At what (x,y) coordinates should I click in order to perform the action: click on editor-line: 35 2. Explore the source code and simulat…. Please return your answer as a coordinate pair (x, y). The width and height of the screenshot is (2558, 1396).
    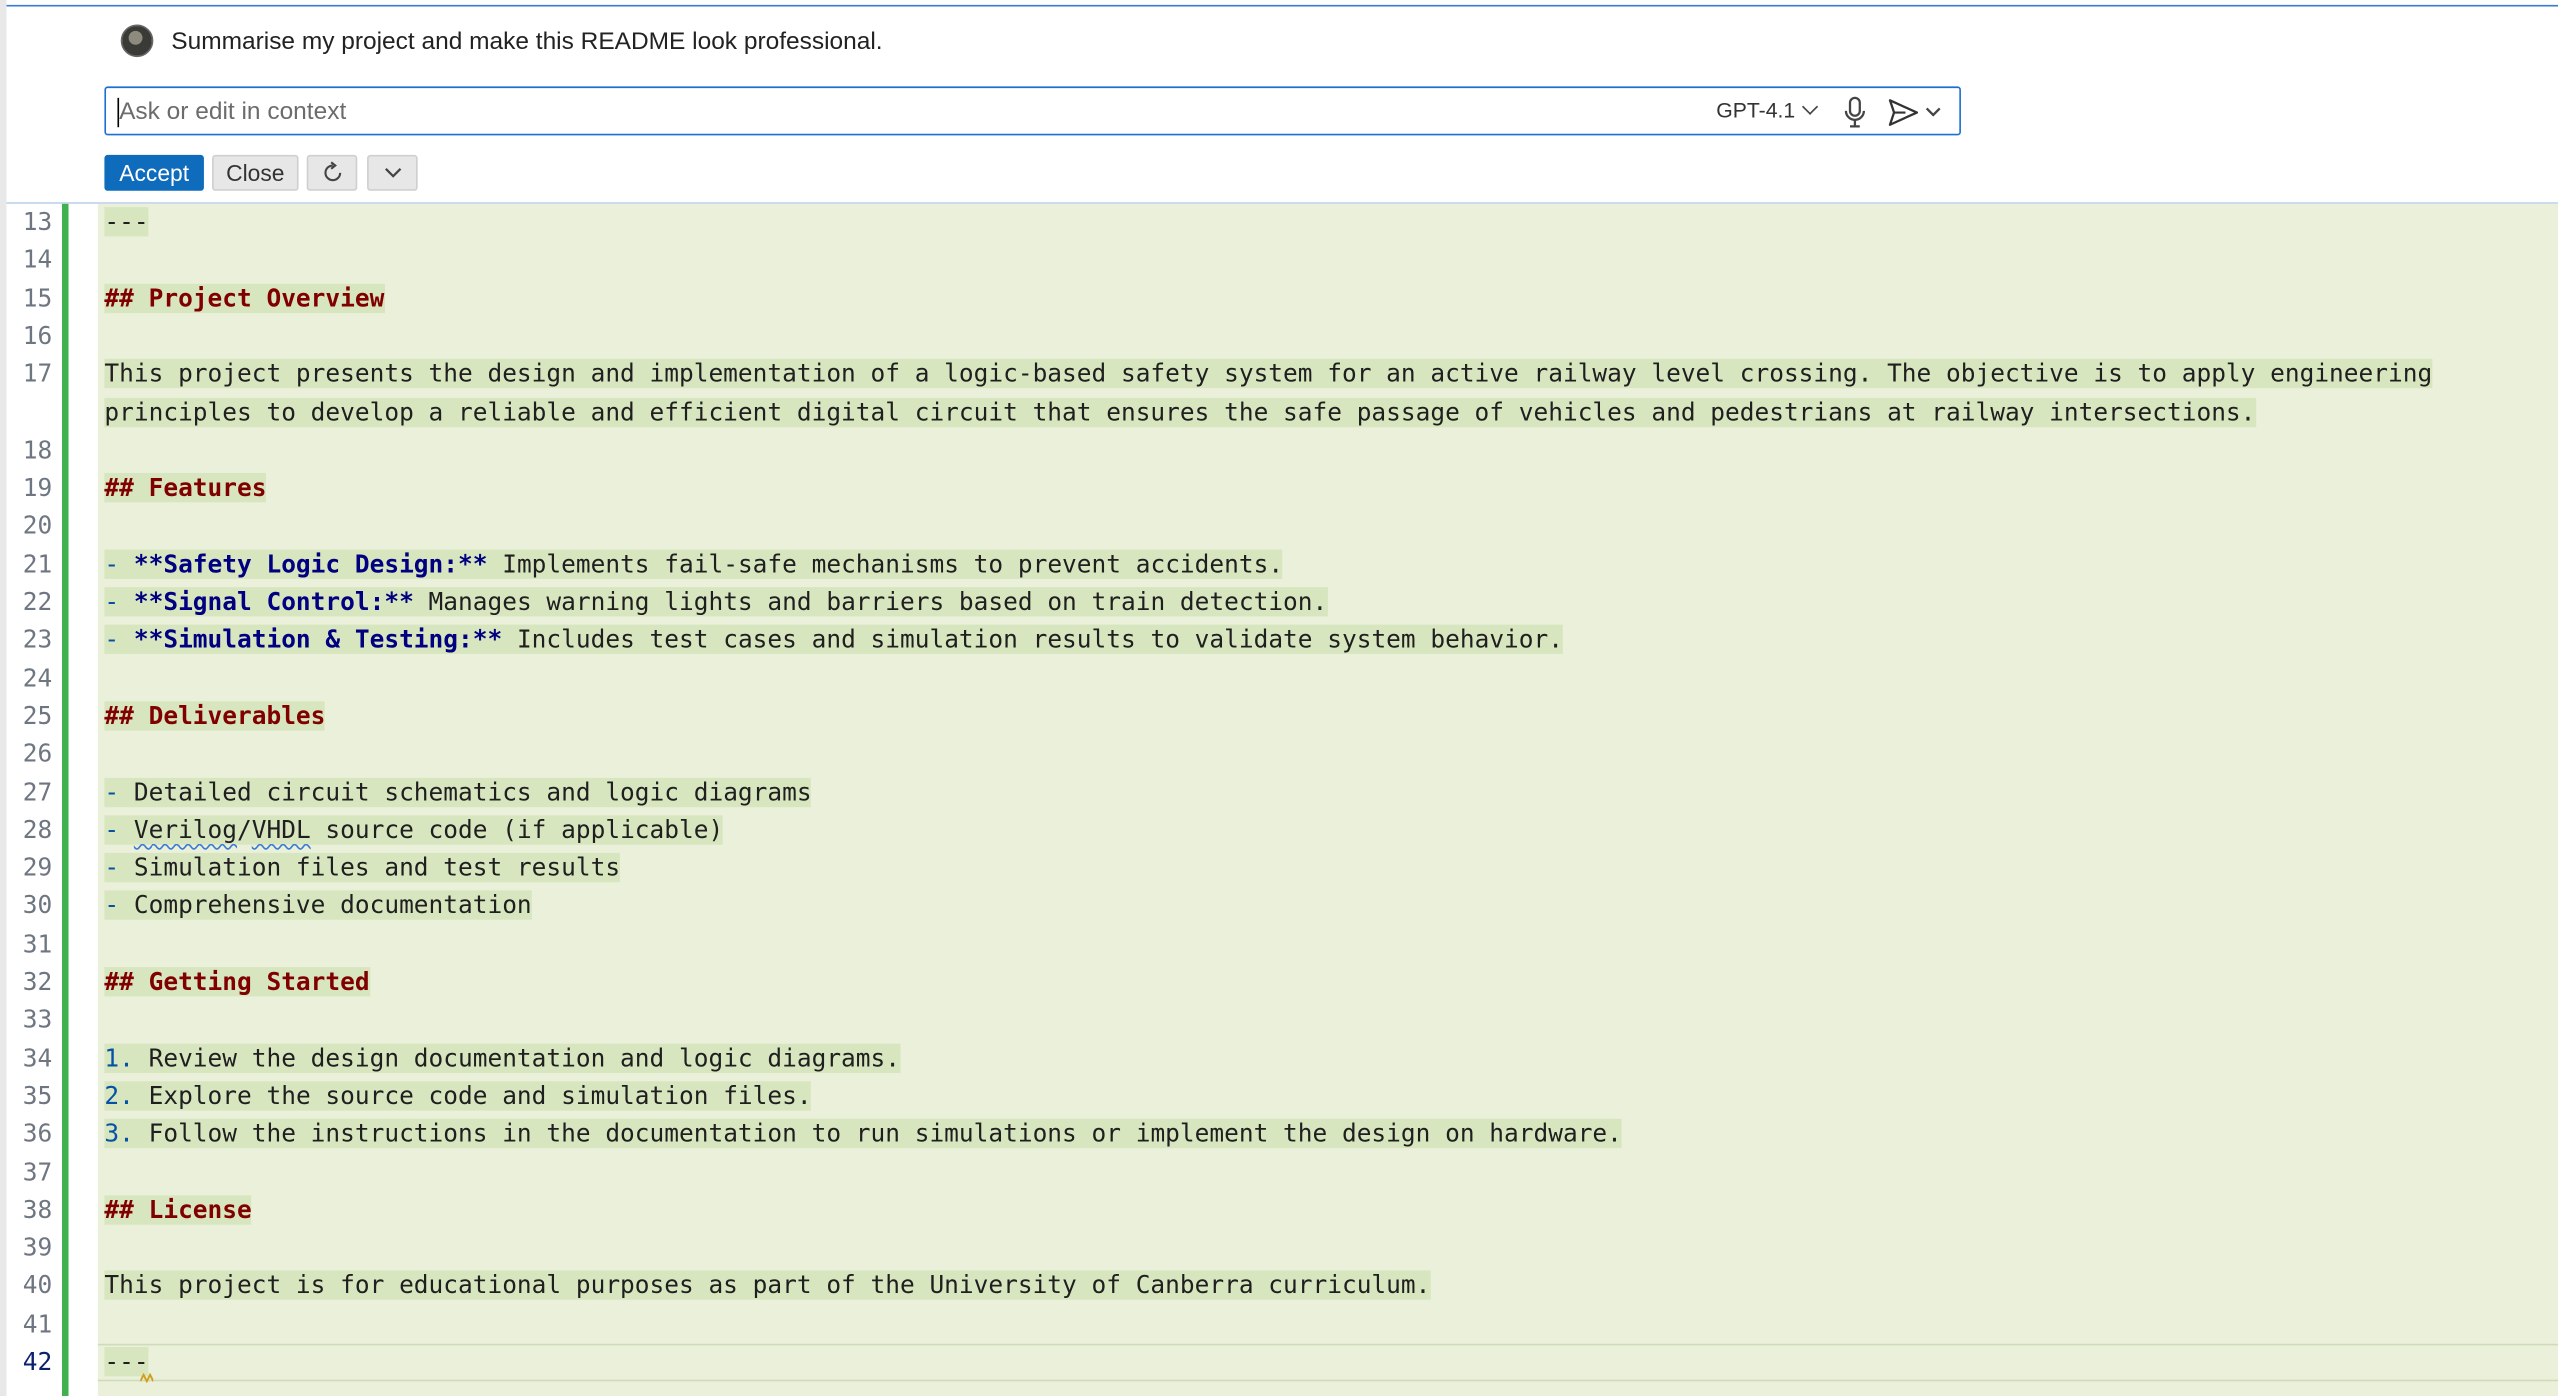
    Looking at the image, I should click on (1282, 1097).